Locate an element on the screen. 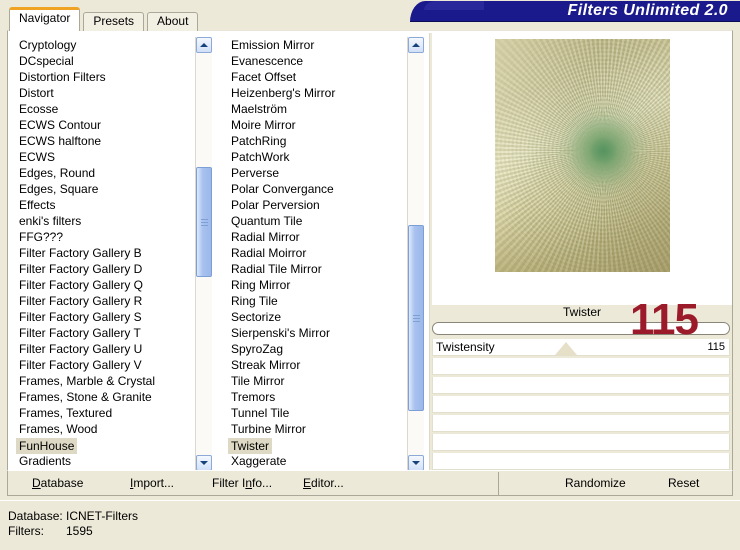  preset-slider-bar is located at coordinates (581, 328).